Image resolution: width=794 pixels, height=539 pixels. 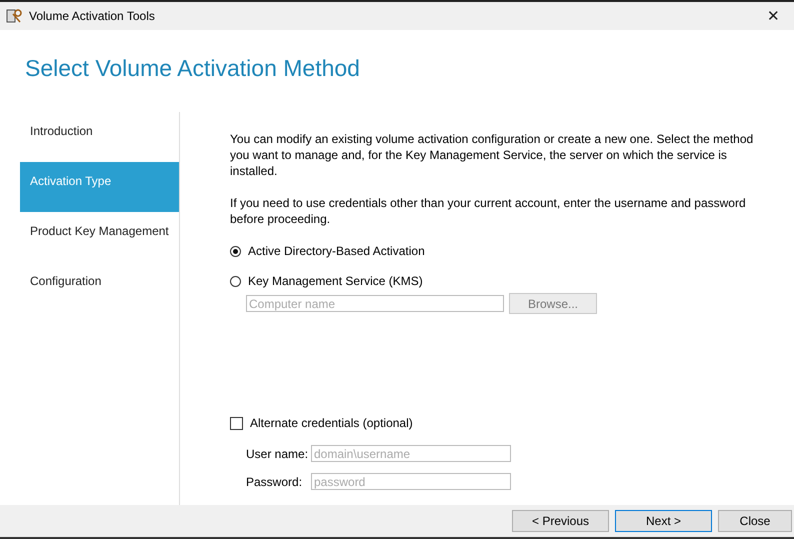 What do you see at coordinates (331, 423) in the screenshot?
I see `checkbox-label: Alternate credentials (optional)` at bounding box center [331, 423].